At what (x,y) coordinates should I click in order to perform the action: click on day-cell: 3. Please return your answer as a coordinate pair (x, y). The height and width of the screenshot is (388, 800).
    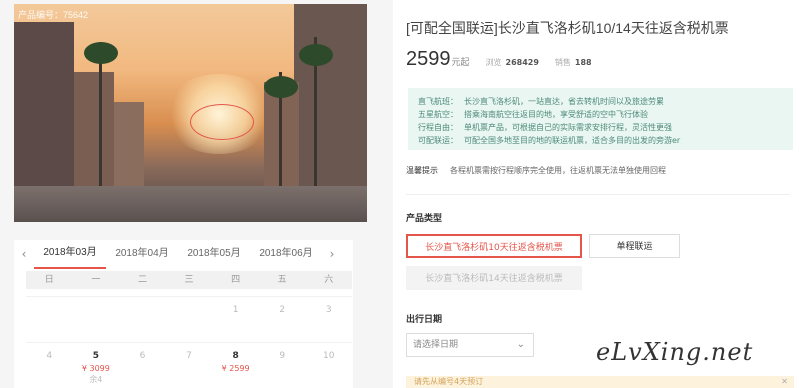
    Looking at the image, I should click on (328, 319).